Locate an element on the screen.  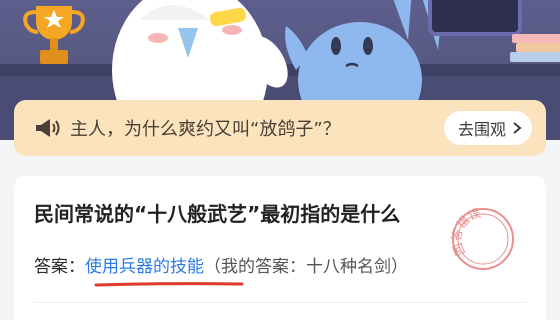
trophy-icon is located at coordinates (54, 35).